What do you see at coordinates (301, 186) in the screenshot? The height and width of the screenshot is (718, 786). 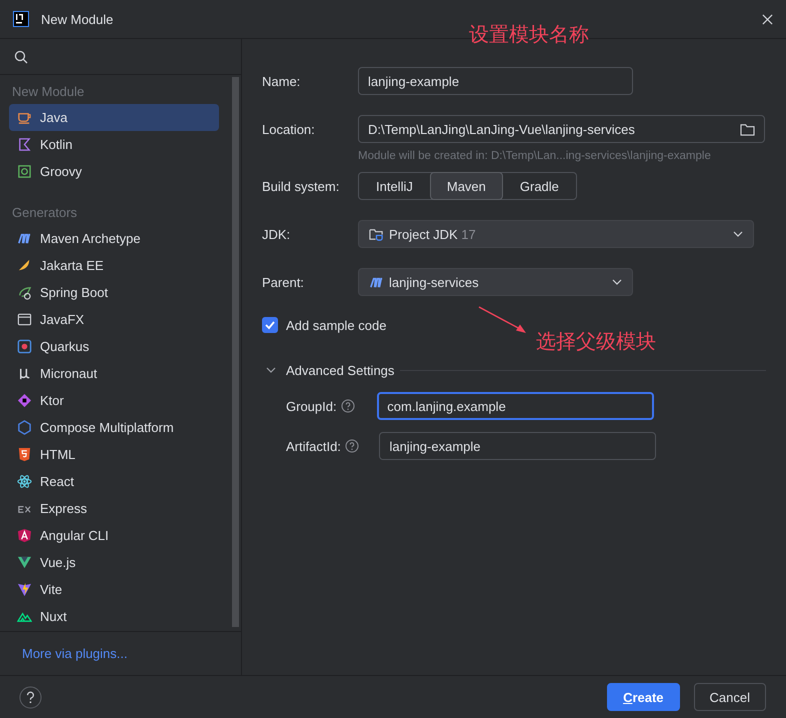 I see `field-label: Build system:` at bounding box center [301, 186].